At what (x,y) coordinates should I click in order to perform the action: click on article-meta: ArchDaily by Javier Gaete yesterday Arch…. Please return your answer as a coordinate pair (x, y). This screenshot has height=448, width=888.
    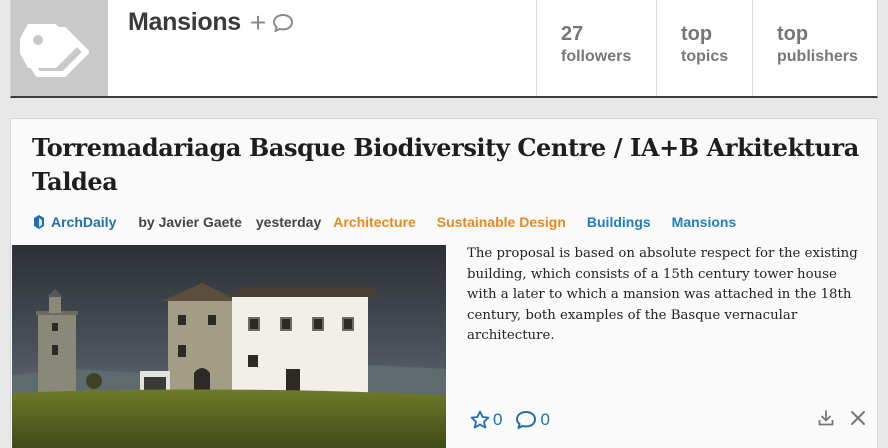
    Looking at the image, I should click on (384, 222).